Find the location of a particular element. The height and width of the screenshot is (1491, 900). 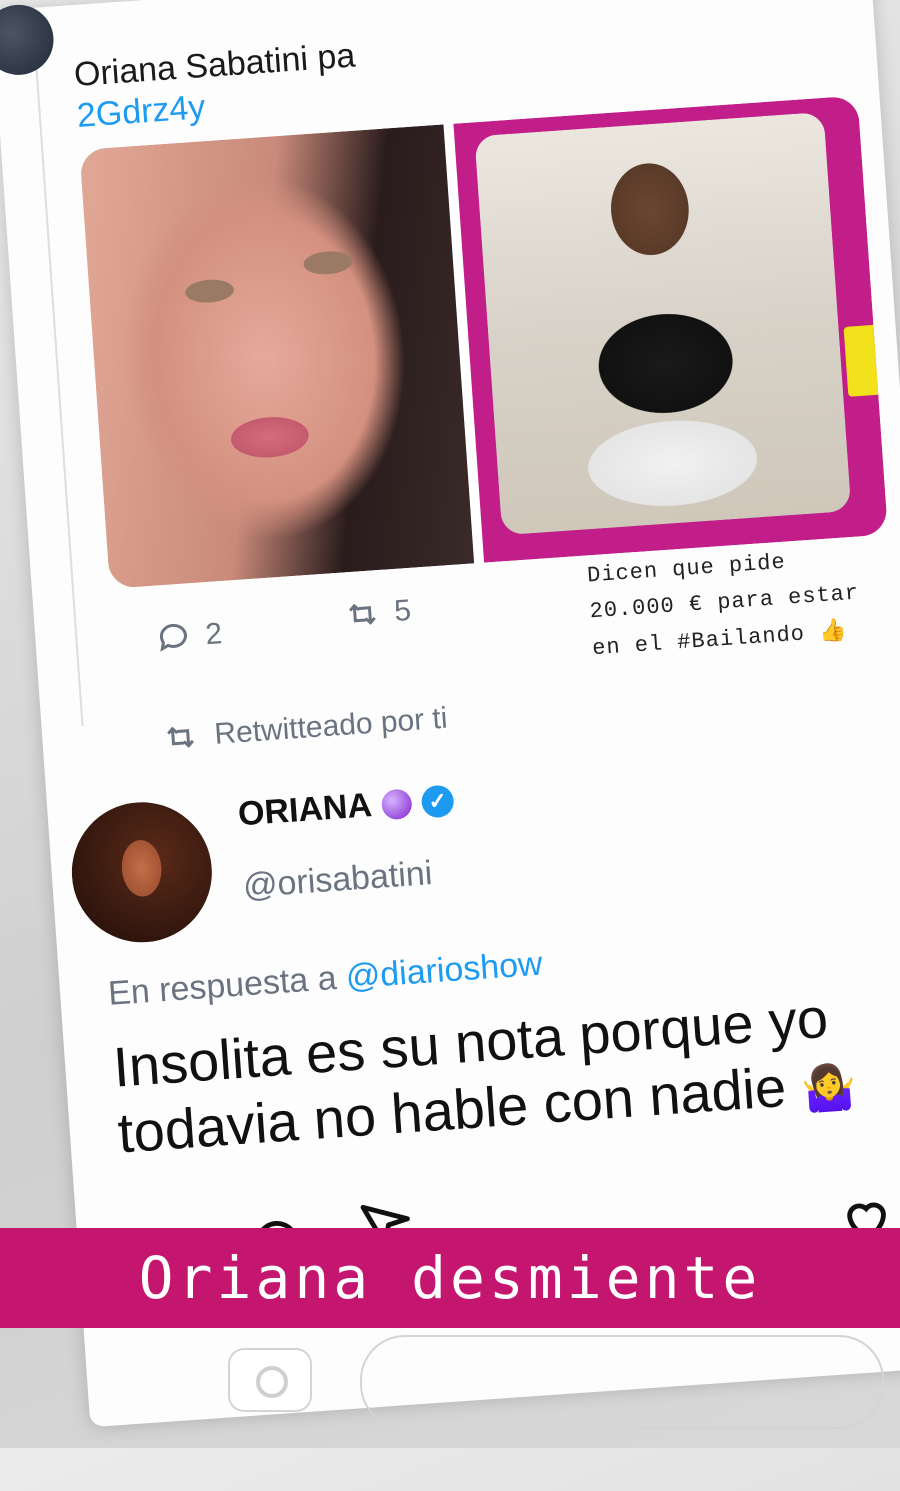

camera-icon is located at coordinates (270, 1380).